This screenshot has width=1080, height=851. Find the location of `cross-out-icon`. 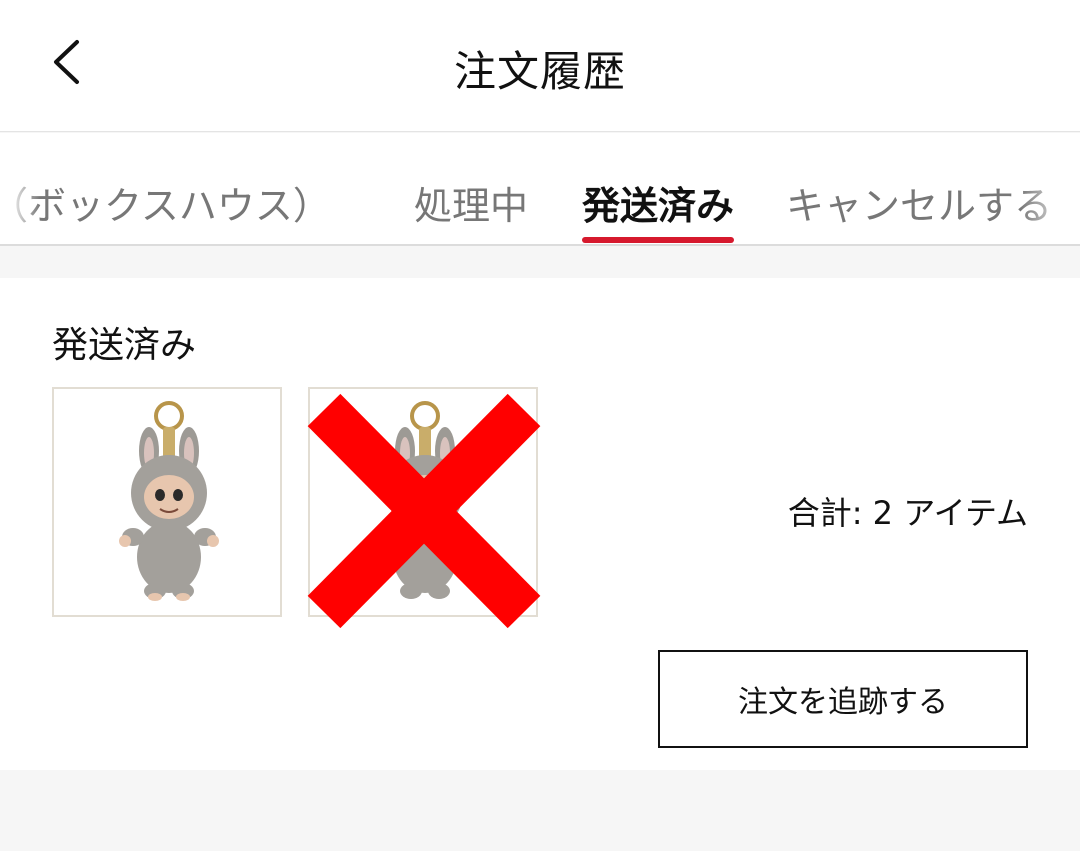

cross-out-icon is located at coordinates (424, 511).